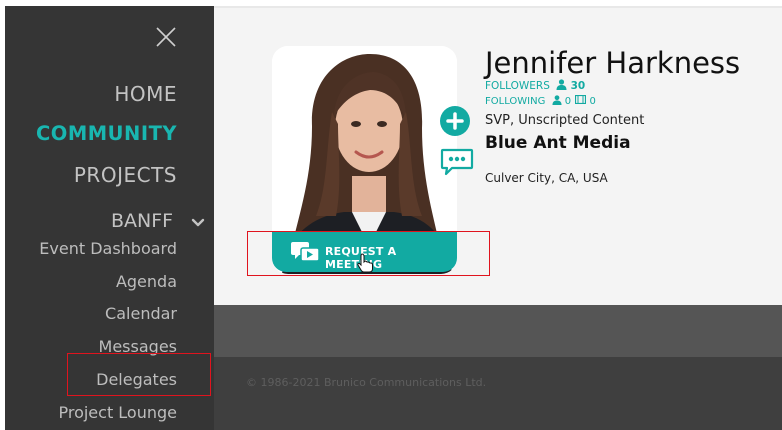  Describe the element at coordinates (578, 86) in the screenshot. I see `followers-count: 30` at that location.